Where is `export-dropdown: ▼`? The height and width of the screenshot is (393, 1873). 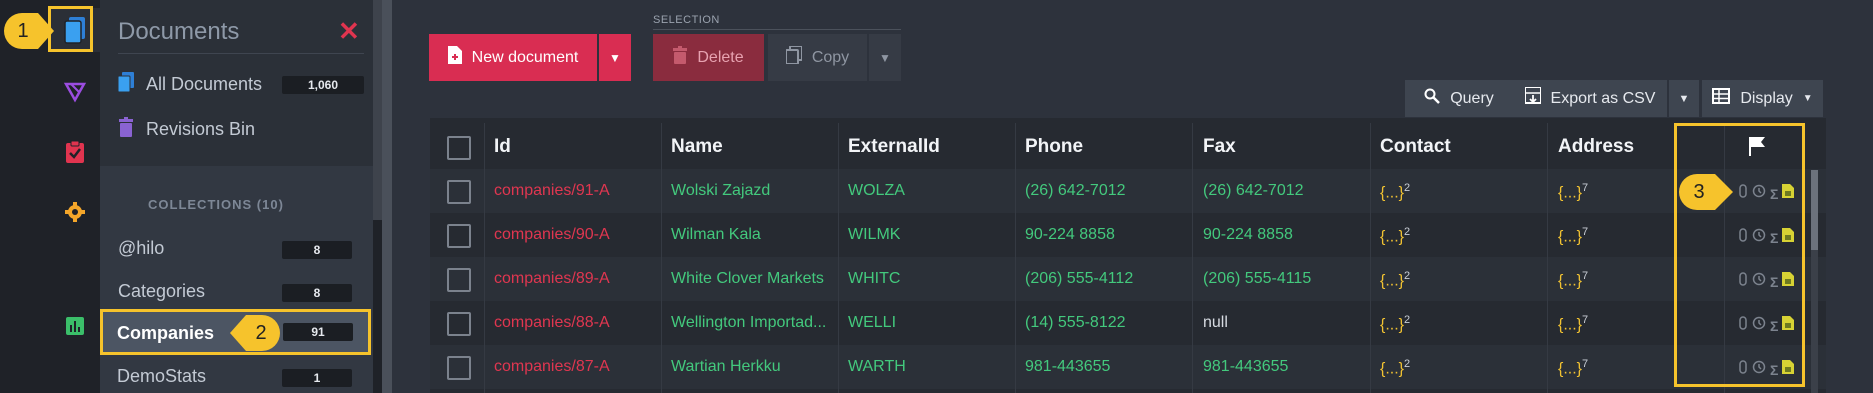 export-dropdown: ▼ is located at coordinates (1684, 98).